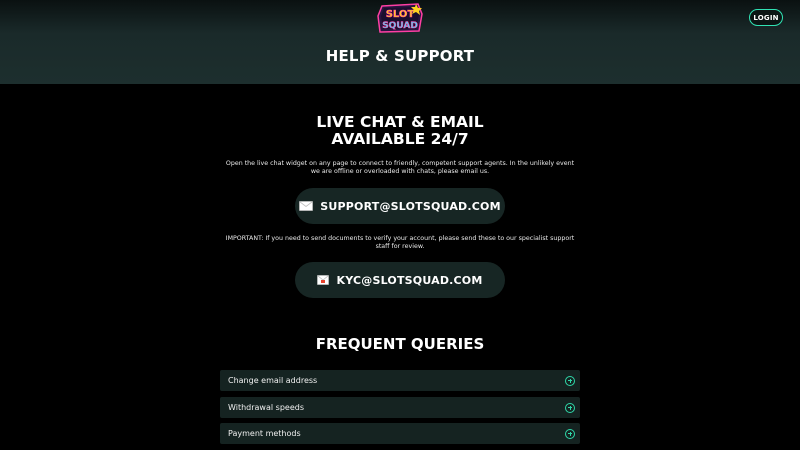  What do you see at coordinates (400, 26) in the screenshot?
I see `logo-text-bottom: SQUAD` at bounding box center [400, 26].